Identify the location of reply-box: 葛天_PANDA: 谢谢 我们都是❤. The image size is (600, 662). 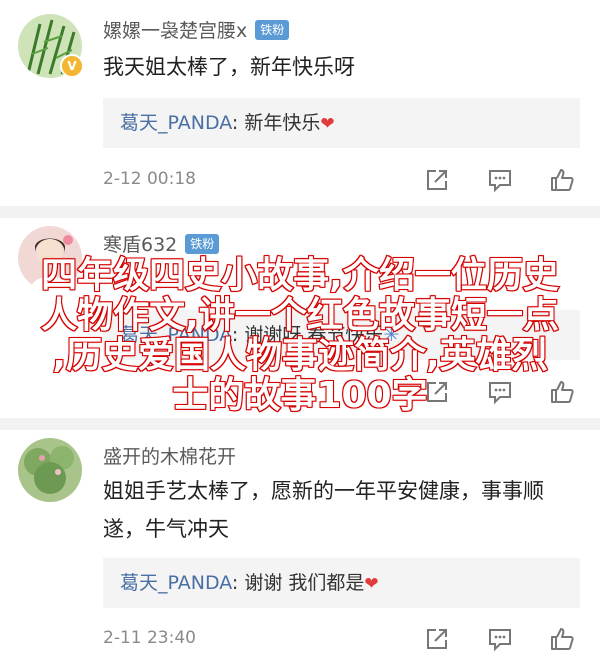
(341, 583).